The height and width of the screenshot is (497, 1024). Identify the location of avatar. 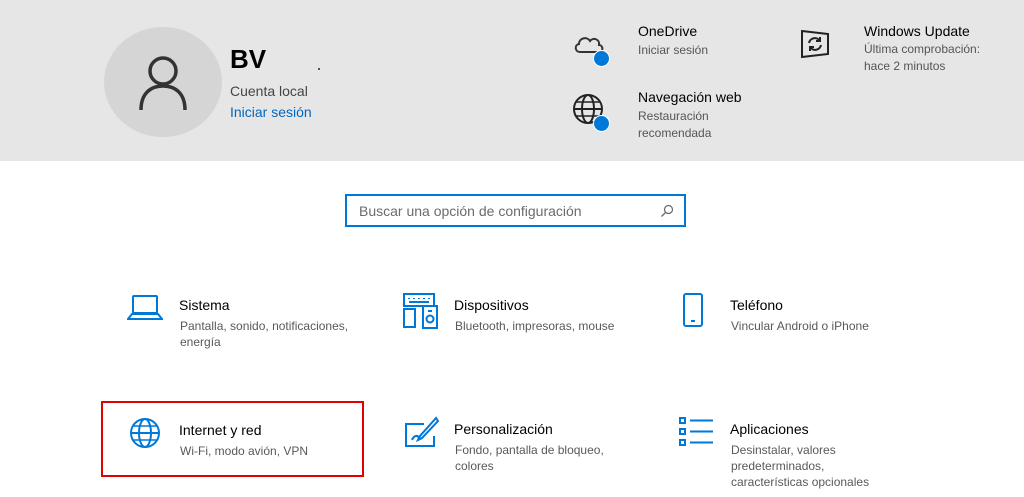
(163, 82).